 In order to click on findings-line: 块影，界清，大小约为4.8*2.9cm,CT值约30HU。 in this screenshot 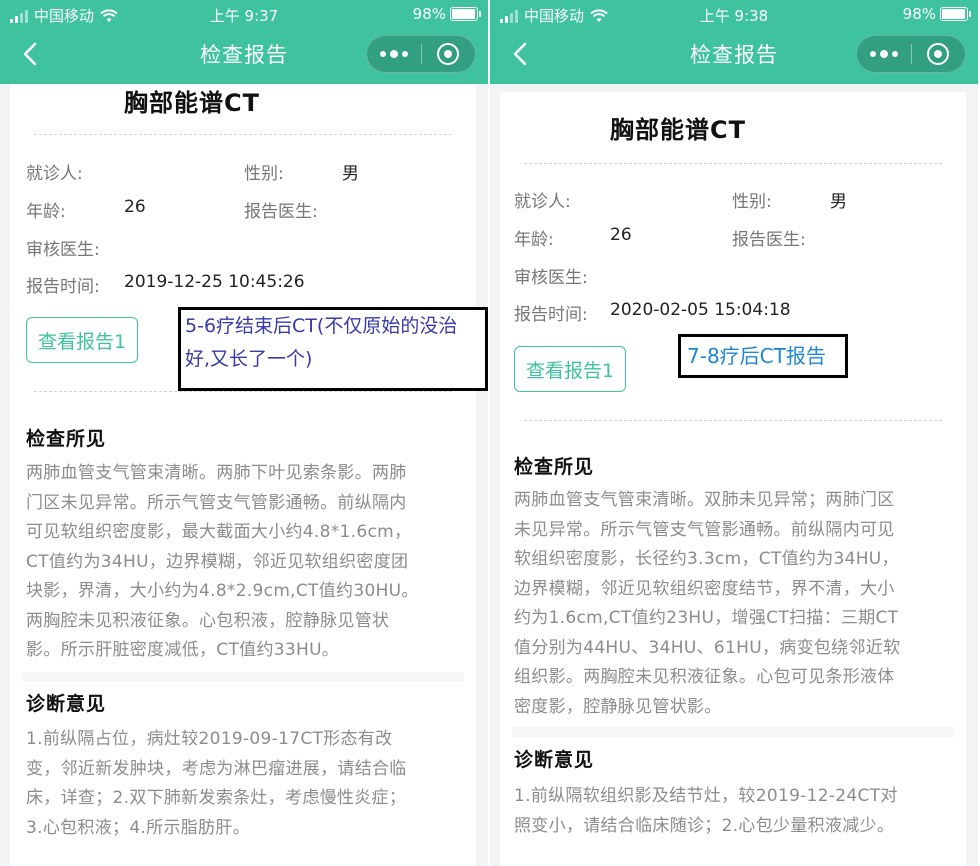, I will do `click(222, 591)`.